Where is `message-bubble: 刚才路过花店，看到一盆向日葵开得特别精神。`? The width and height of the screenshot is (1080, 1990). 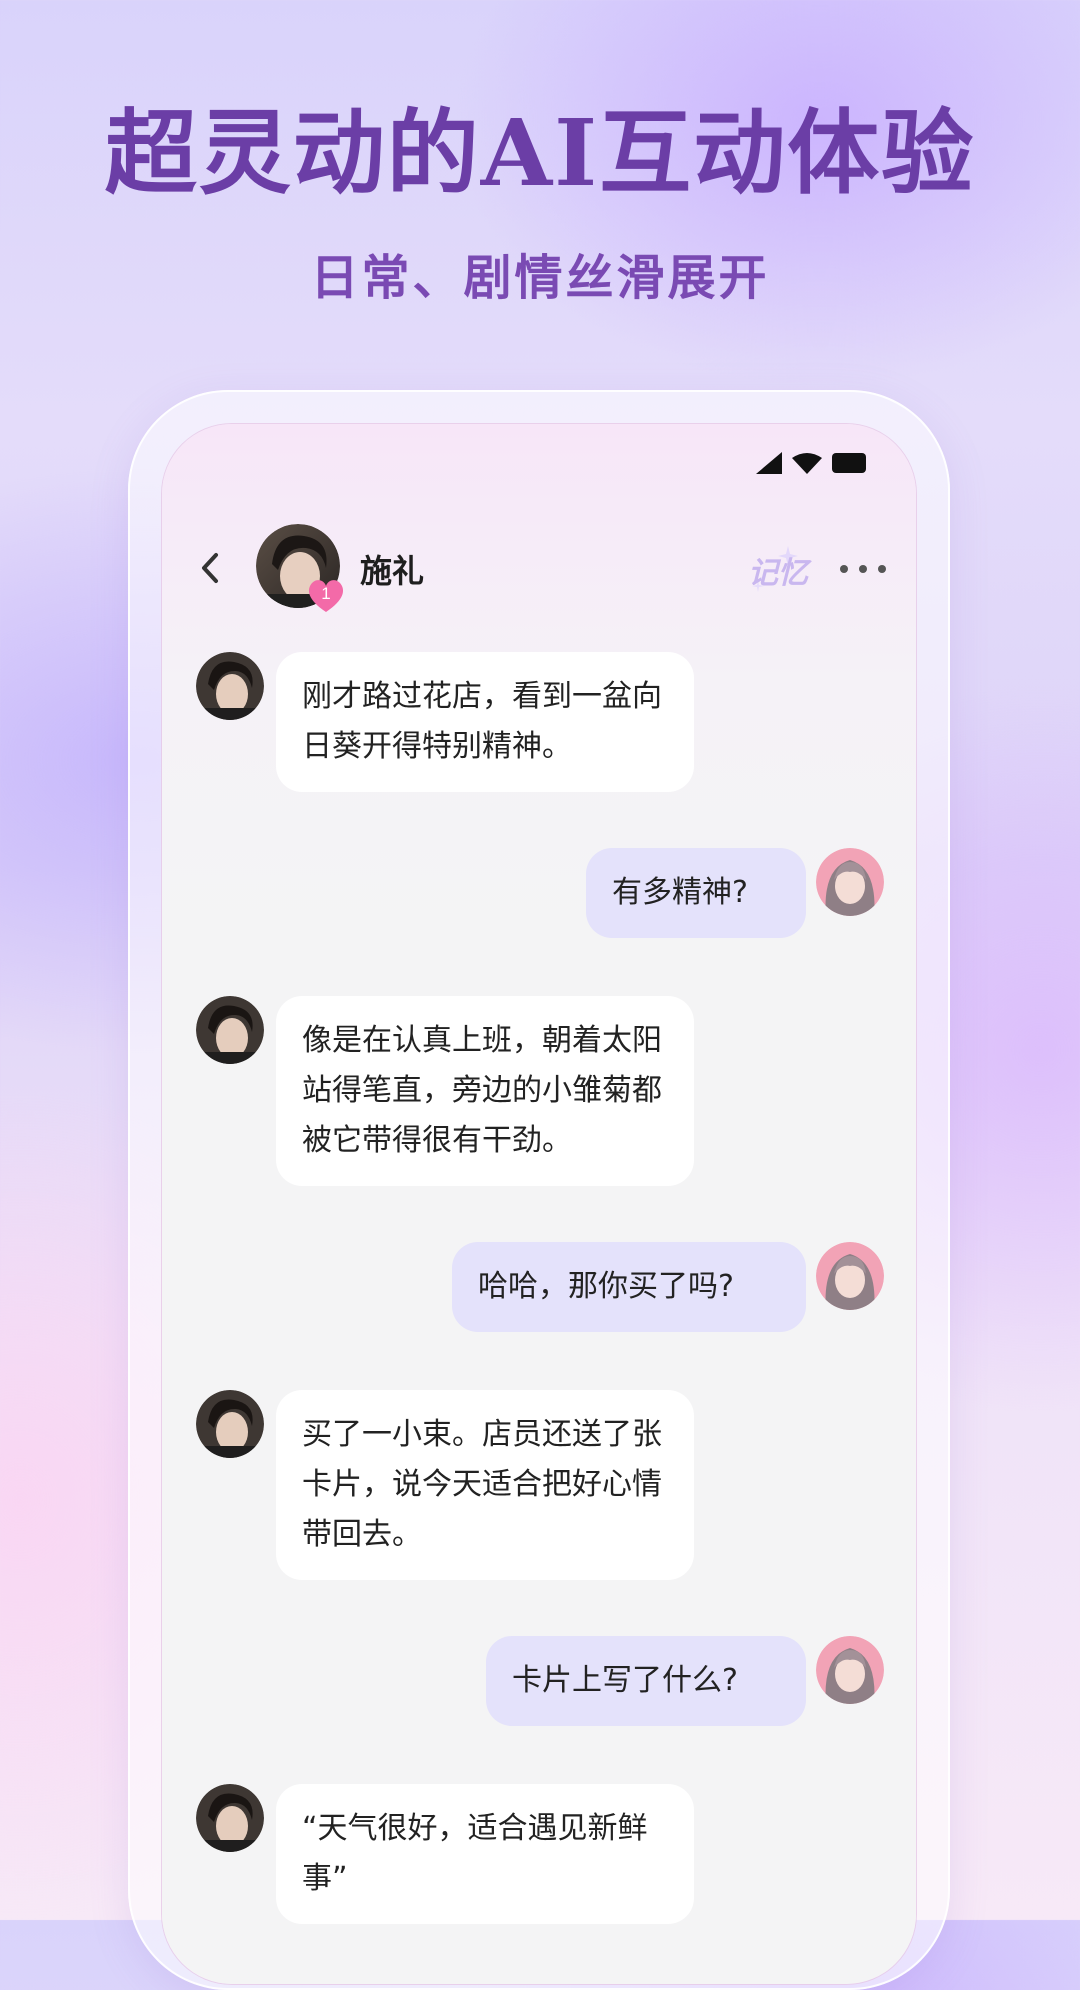 message-bubble: 刚才路过花店，看到一盆向日葵开得特别精神。 is located at coordinates (485, 722).